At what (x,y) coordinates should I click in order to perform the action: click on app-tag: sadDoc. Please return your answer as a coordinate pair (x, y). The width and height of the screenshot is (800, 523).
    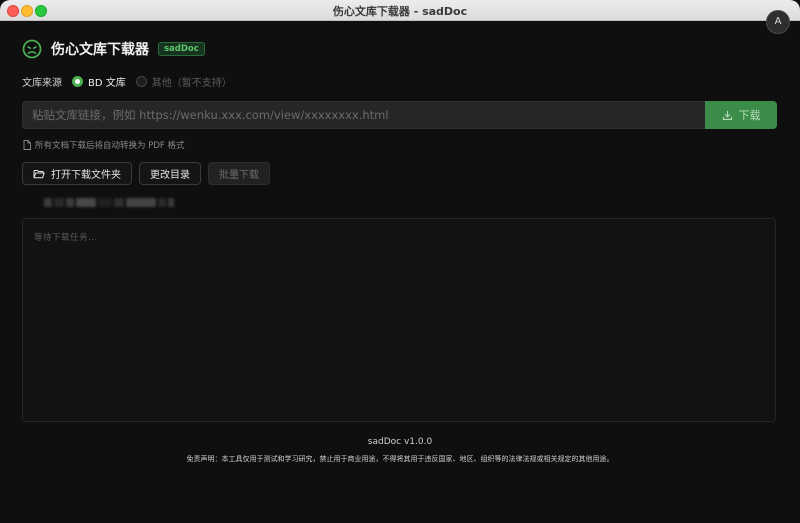
    Looking at the image, I should click on (181, 49).